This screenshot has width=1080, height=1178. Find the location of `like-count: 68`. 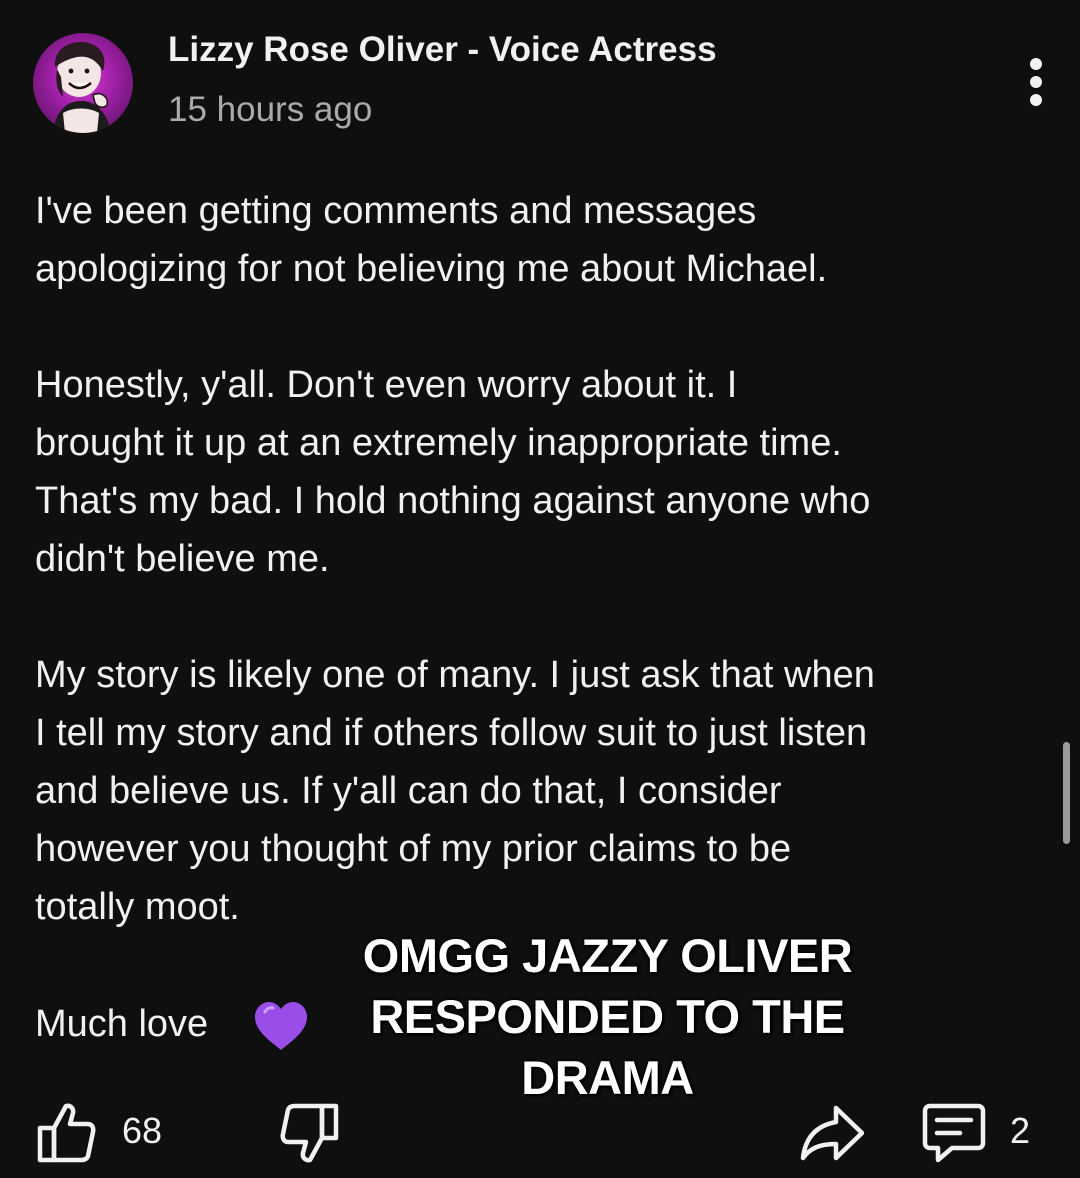

like-count: 68 is located at coordinates (142, 1130).